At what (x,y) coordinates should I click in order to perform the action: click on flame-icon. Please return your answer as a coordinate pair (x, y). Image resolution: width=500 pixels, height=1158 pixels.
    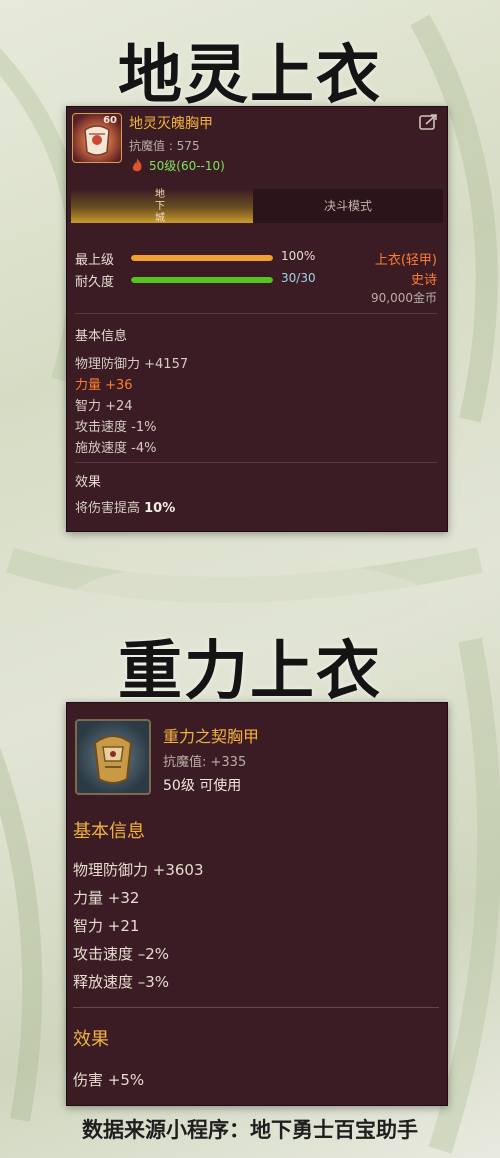
    Looking at the image, I should click on (137, 165).